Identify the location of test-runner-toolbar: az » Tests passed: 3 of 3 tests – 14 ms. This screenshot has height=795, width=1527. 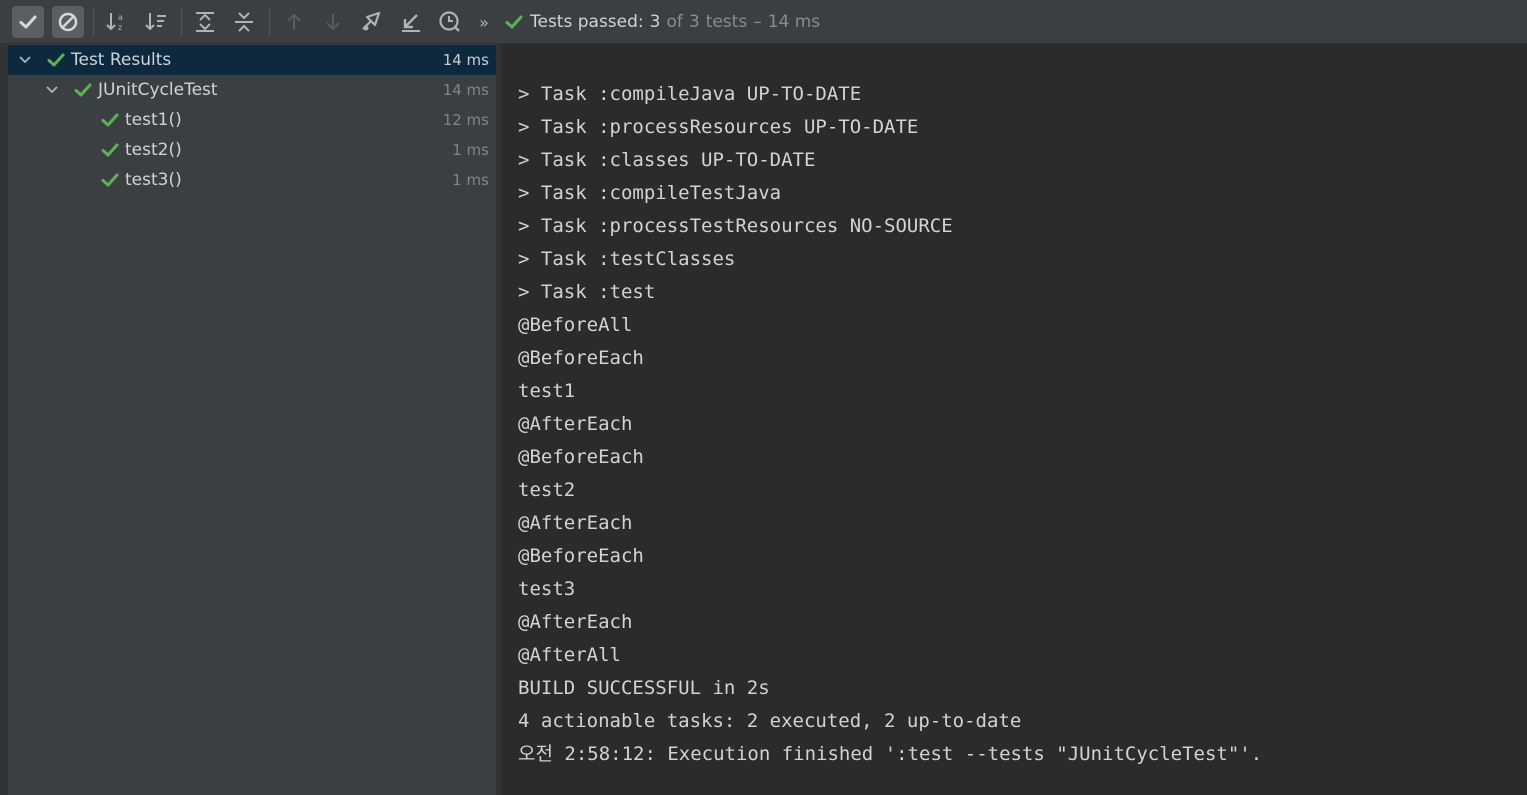
(763, 22).